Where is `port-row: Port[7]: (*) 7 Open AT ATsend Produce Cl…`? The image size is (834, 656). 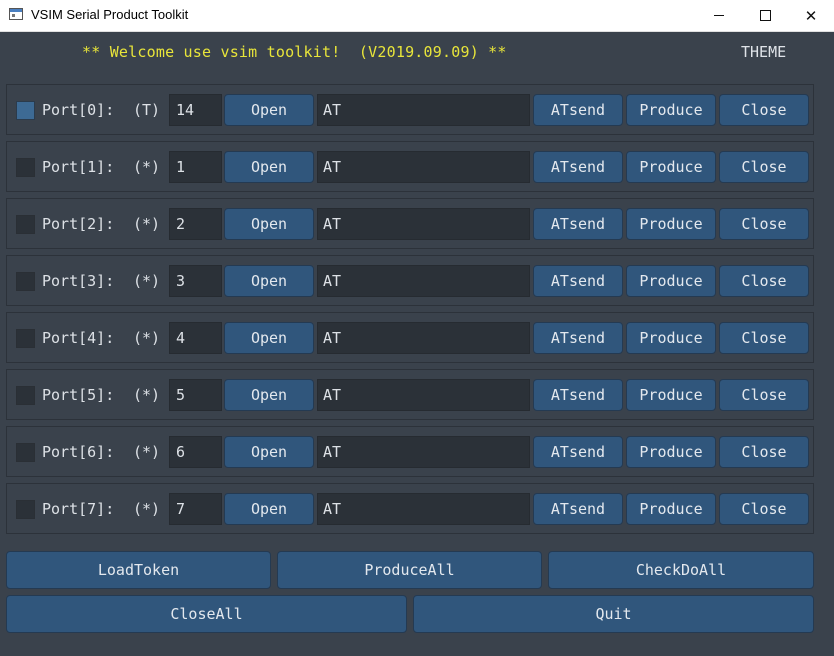 port-row: Port[7]: (*) 7 Open AT ATsend Produce Cl… is located at coordinates (410, 508).